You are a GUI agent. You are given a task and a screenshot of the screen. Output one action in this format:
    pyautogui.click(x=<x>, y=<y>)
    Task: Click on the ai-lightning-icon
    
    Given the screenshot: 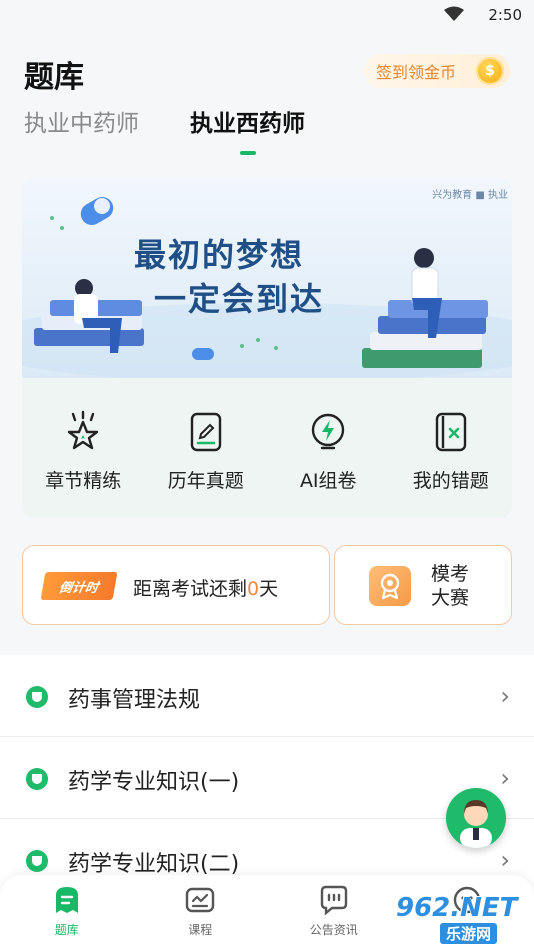 What is the action you would take?
    pyautogui.click(x=328, y=431)
    